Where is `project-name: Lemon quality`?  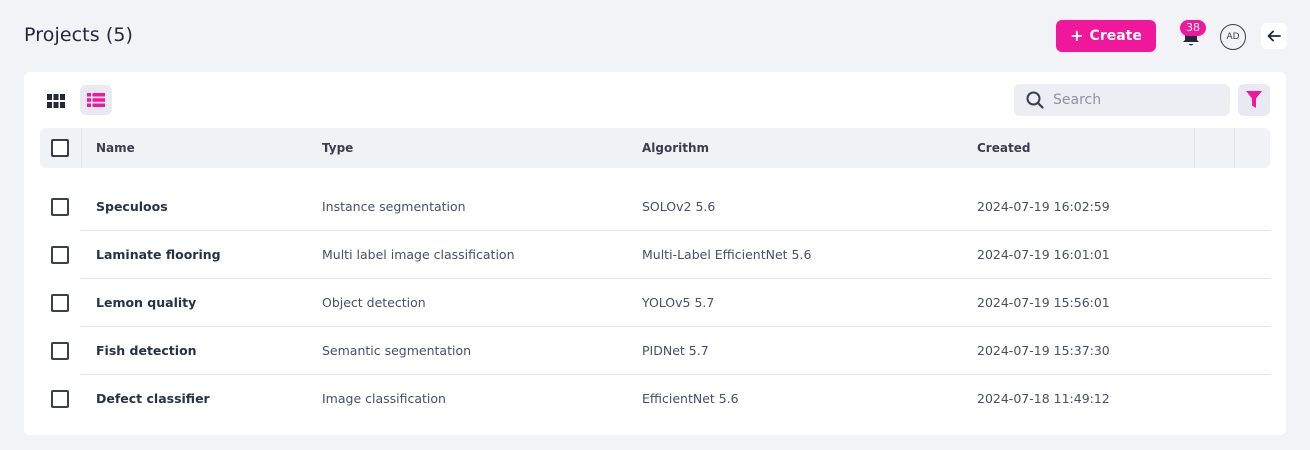 project-name: Lemon quality is located at coordinates (146, 303).